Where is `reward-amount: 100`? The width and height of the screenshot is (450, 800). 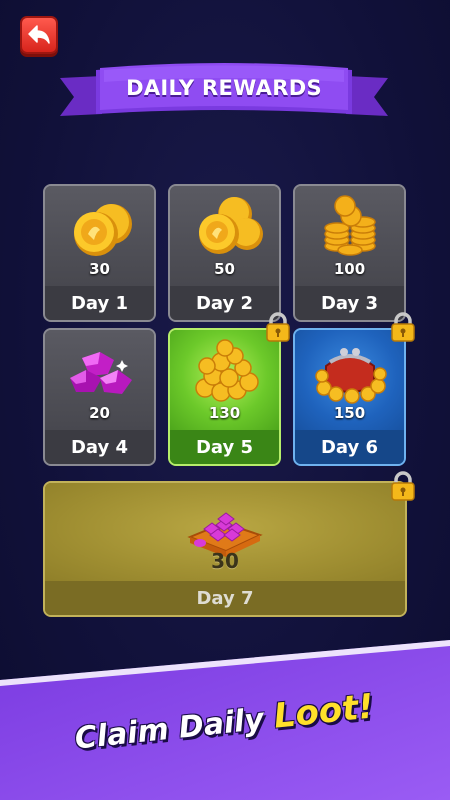 reward-amount: 100 is located at coordinates (349, 269).